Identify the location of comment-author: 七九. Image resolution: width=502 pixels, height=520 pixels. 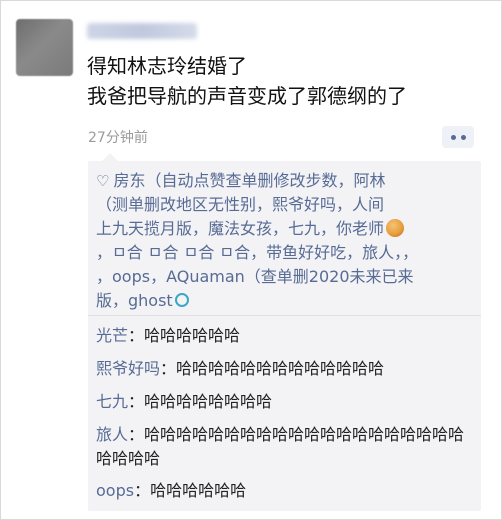
(112, 401).